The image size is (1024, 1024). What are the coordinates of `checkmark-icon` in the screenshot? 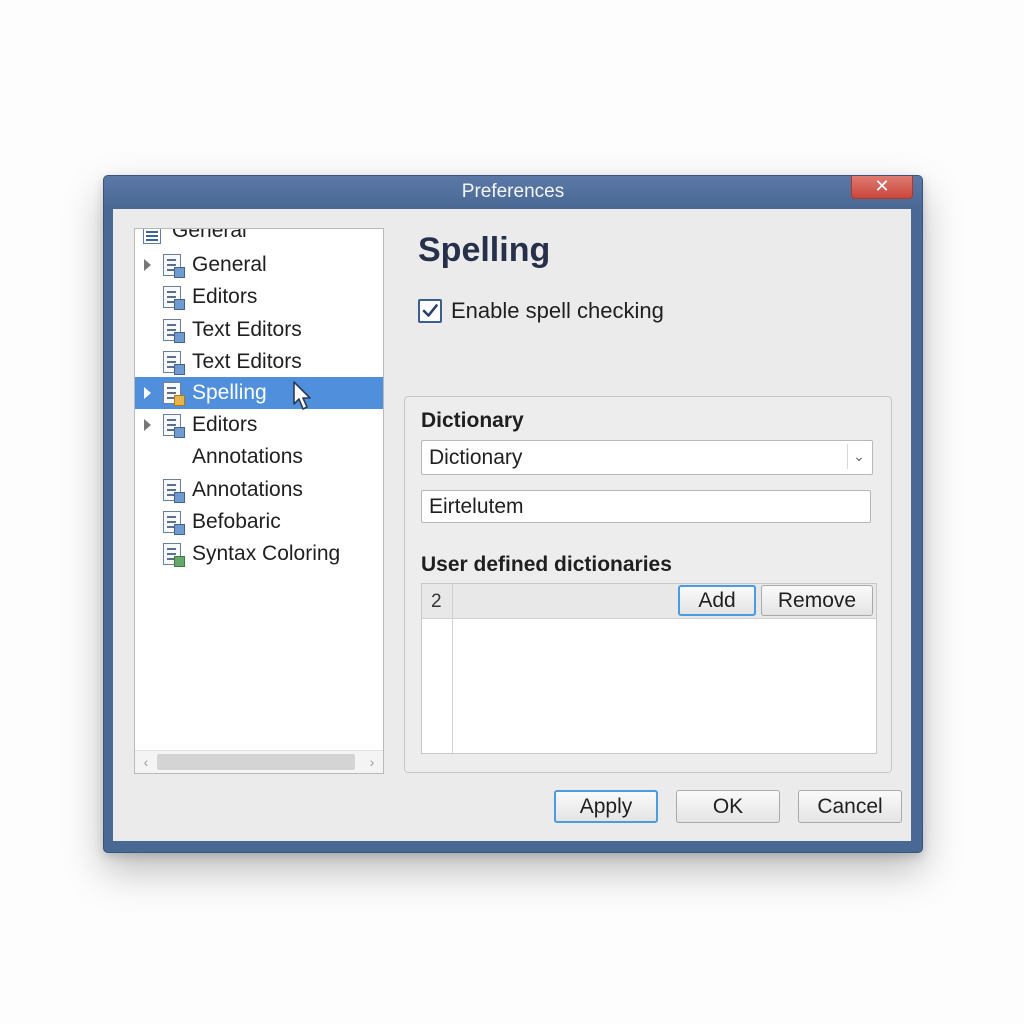 It's located at (430, 310).